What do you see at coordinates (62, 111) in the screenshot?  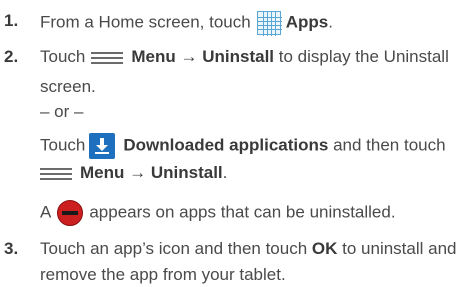 I see `or-separator: – or –` at bounding box center [62, 111].